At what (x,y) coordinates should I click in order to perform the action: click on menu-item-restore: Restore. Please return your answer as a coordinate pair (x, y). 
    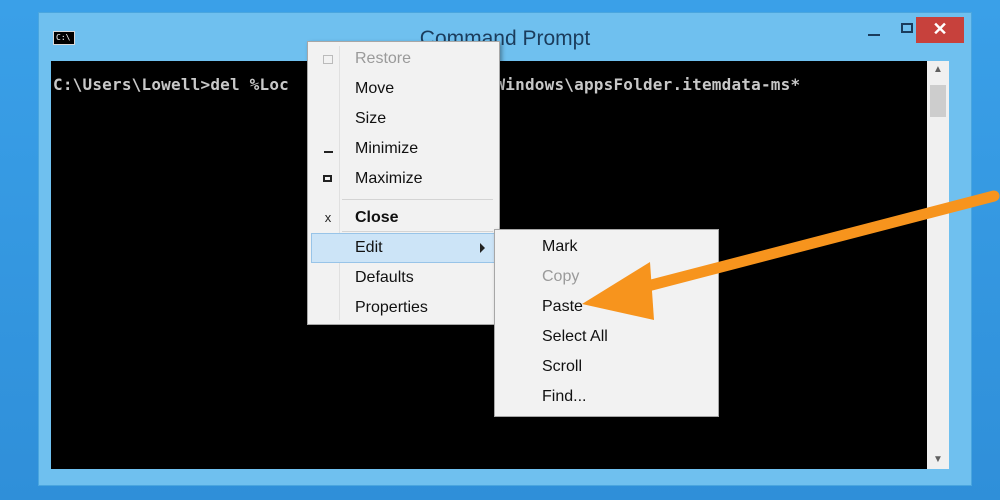
    Looking at the image, I should click on (403, 60).